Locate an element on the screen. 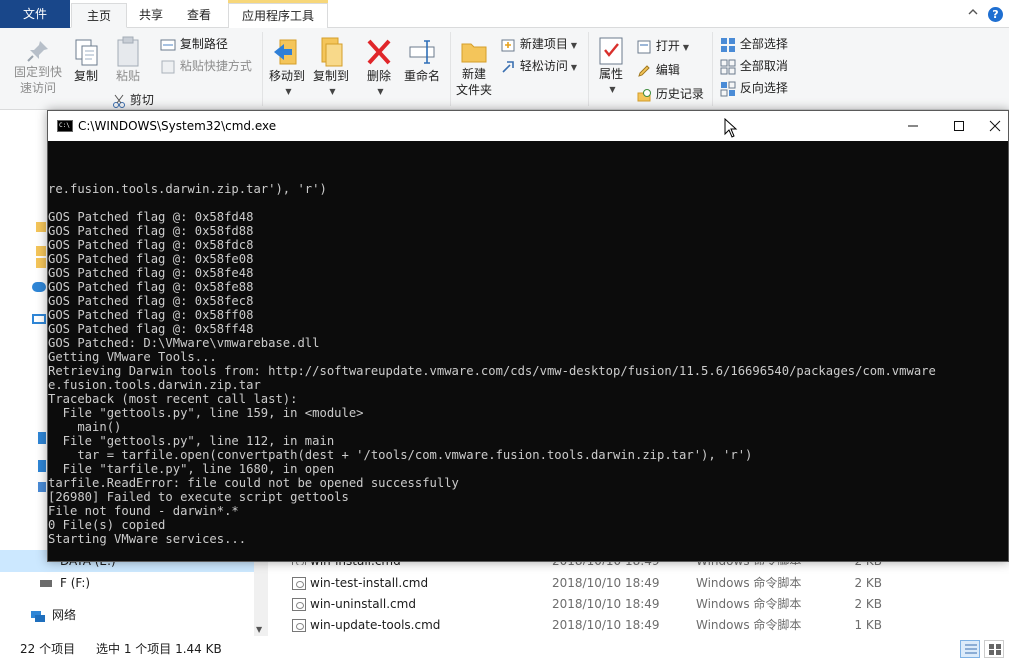 The width and height of the screenshot is (1009, 662). rename-button: 重命名 is located at coordinates (422, 60).